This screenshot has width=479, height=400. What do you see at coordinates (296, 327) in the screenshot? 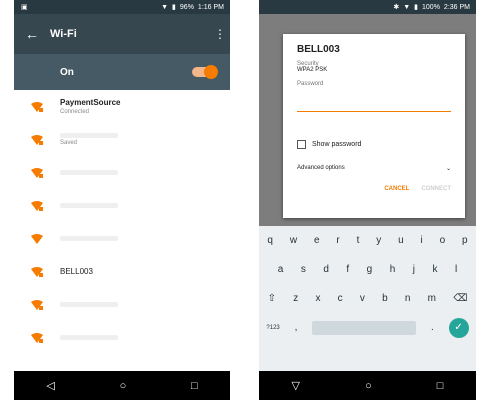
I see `comma-key: ,` at bounding box center [296, 327].